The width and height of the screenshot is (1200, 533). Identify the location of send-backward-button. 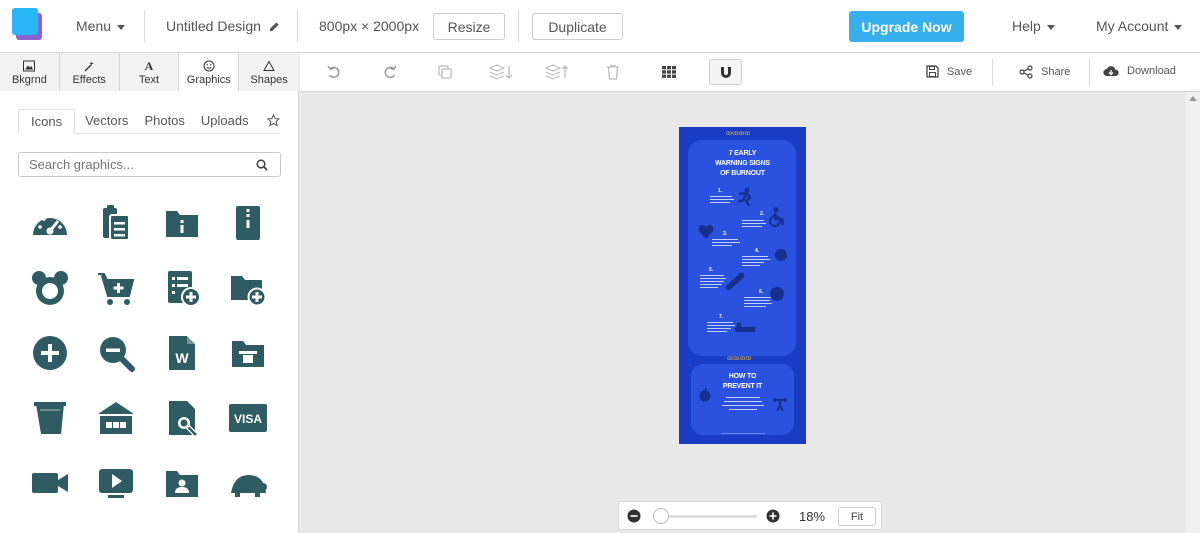
(501, 72).